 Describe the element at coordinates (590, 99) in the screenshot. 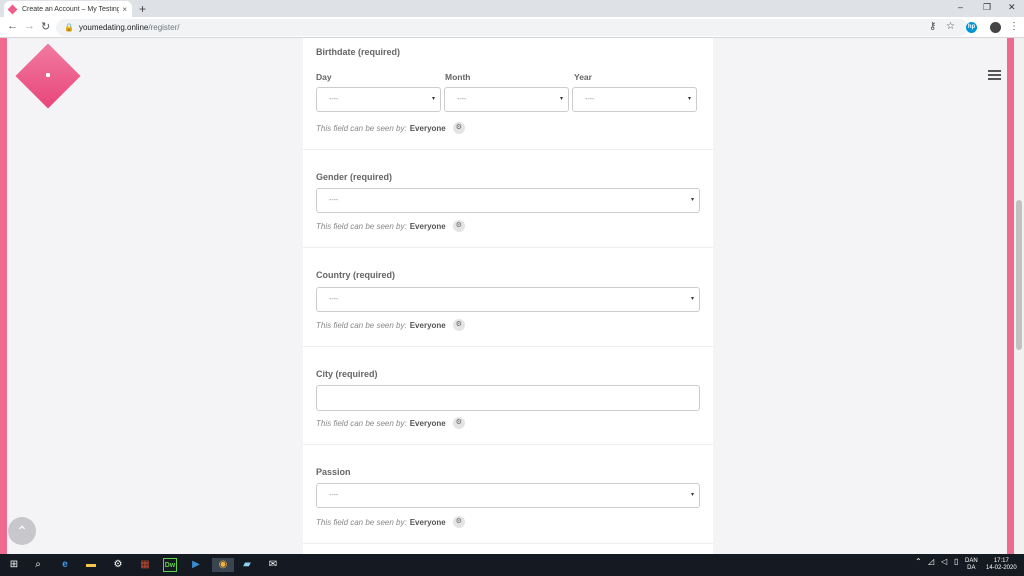

I see `year-select-value: ----` at that location.